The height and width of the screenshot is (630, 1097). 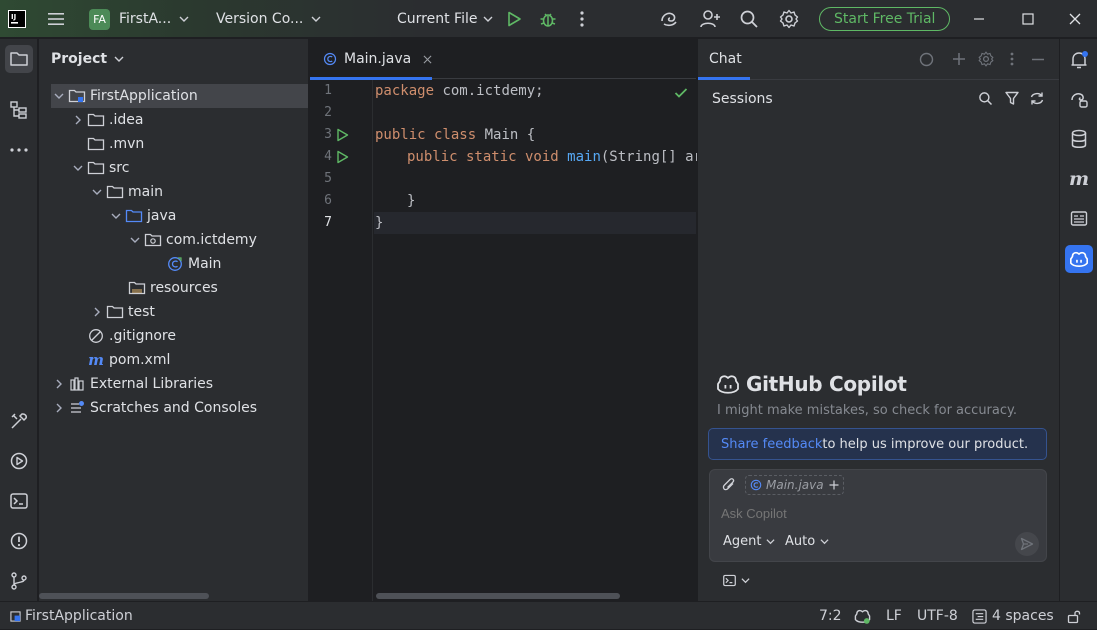 I want to click on start-trial-button: Start Free Trial, so click(x=885, y=19).